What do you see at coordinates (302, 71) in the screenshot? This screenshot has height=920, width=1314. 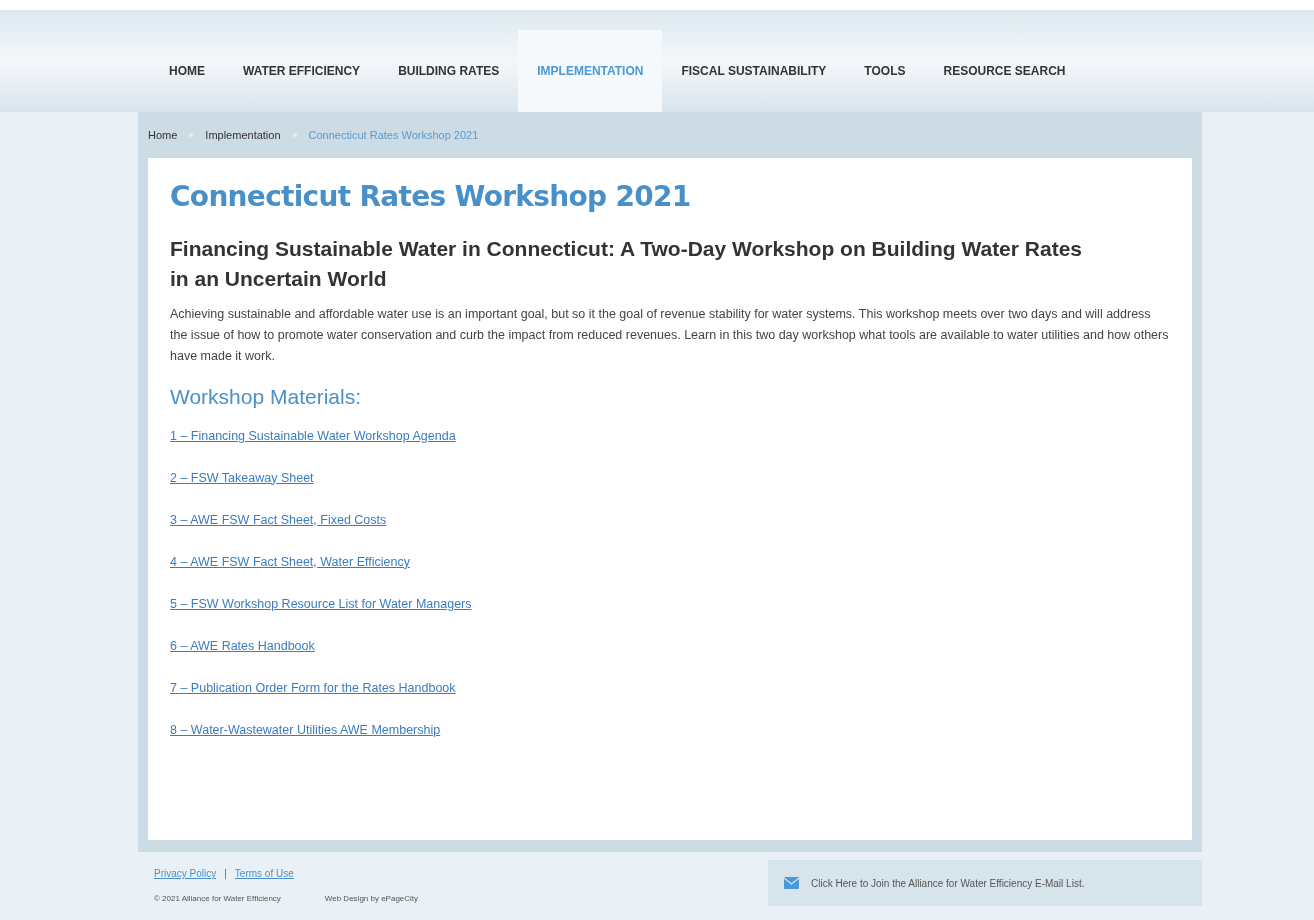 I see `nav-tab: WATER EFFICIENCY` at bounding box center [302, 71].